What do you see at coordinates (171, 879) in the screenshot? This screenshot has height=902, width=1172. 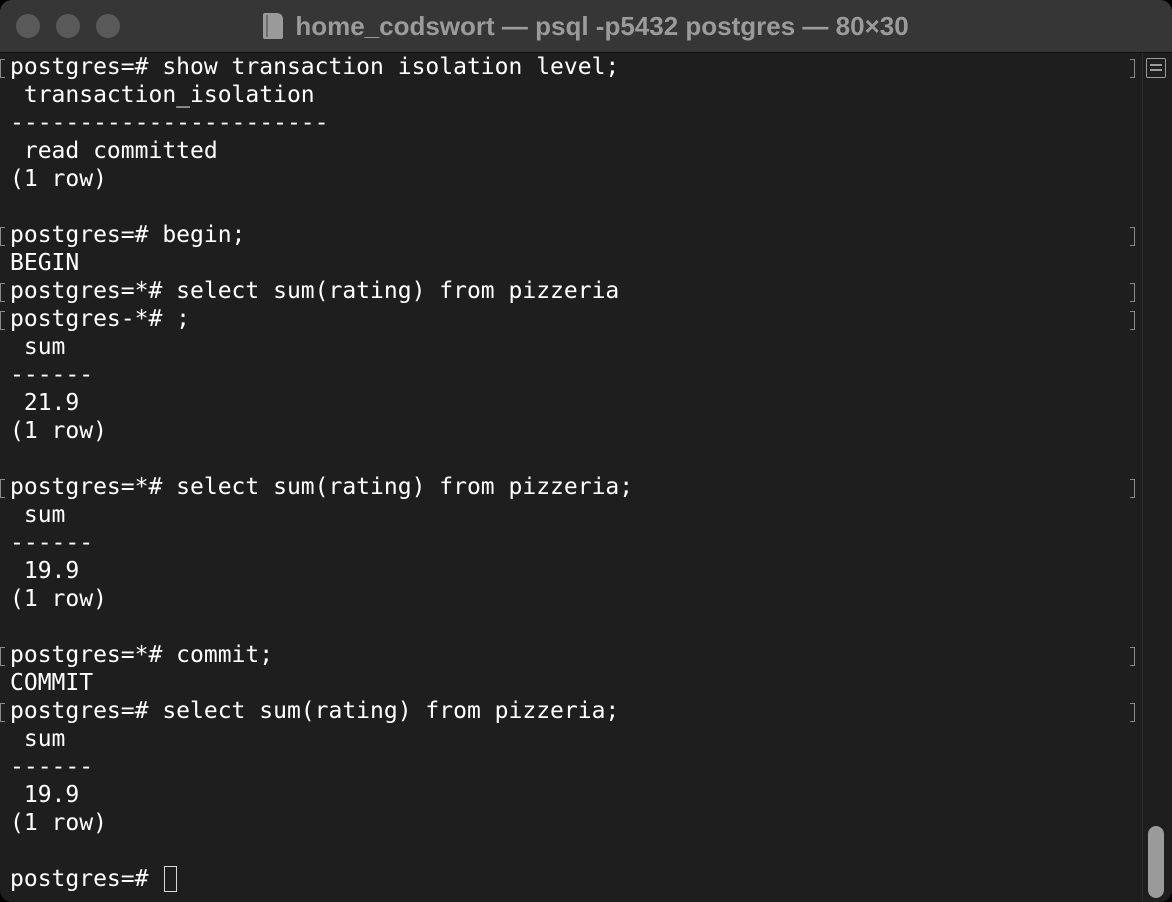 I see `text-cursor` at bounding box center [171, 879].